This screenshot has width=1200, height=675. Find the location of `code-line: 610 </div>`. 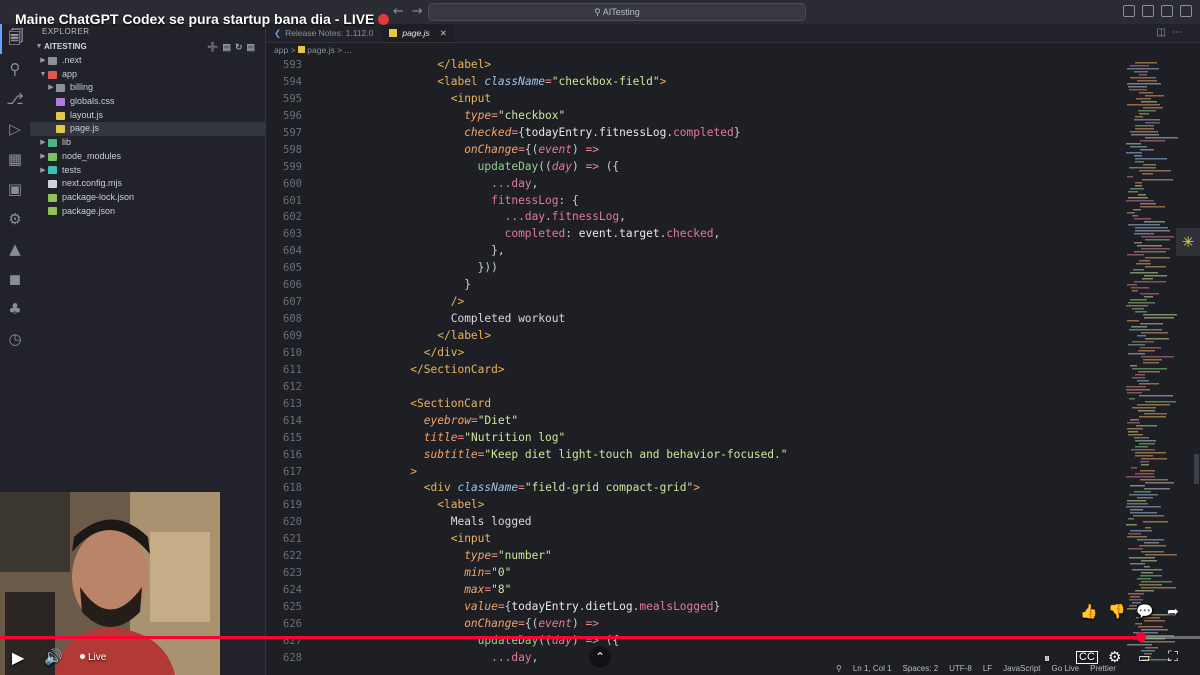

code-line: 610 </div> is located at coordinates (691, 353).